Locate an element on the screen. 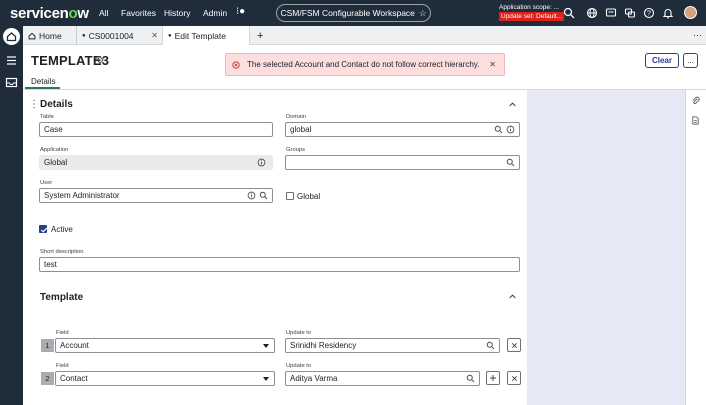 Image resolution: width=706 pixels, height=405 pixels. application-value: Global is located at coordinates (56, 162).